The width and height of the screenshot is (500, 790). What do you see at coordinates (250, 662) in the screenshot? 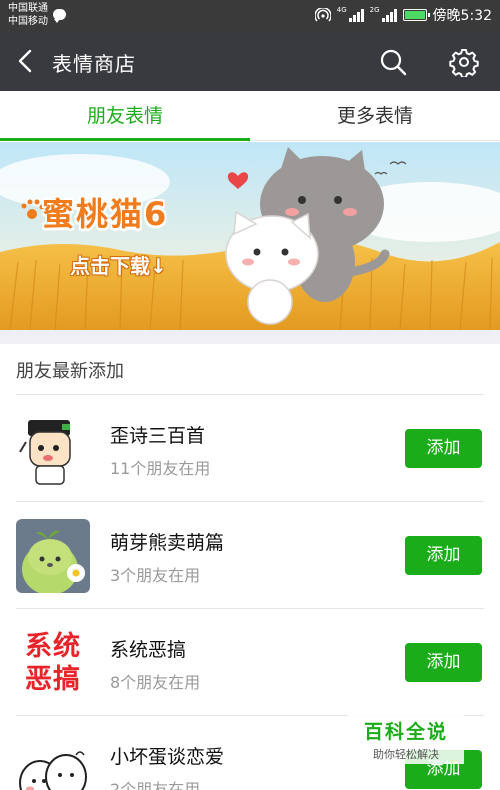
I see `list-item: 系统 恶搞 系统恶搞 8个朋友在用 添加` at bounding box center [250, 662].